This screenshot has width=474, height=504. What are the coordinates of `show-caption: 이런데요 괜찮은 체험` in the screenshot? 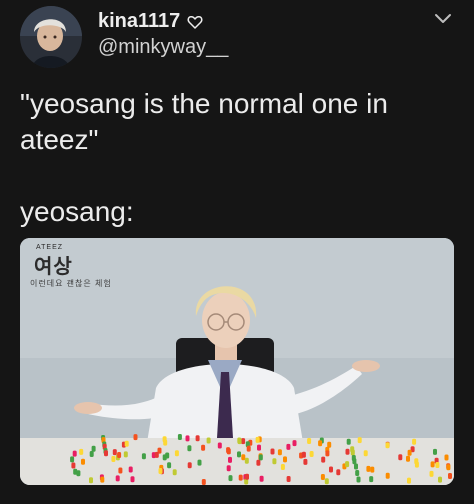 It's located at (71, 283).